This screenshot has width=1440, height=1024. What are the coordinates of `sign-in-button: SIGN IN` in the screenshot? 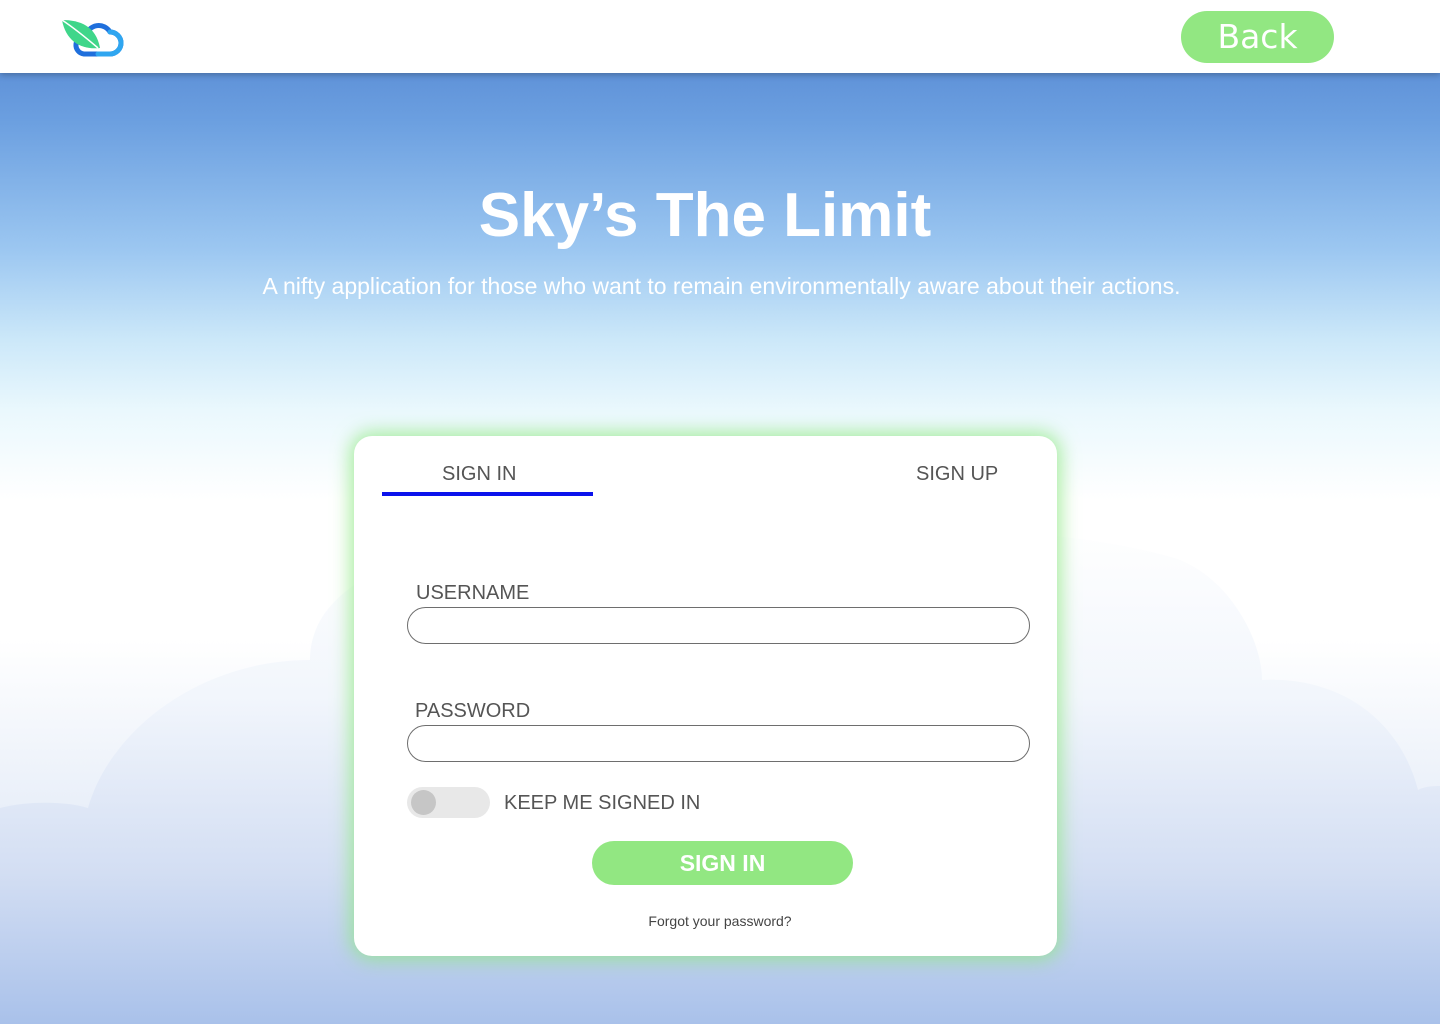 It's located at (722, 863).